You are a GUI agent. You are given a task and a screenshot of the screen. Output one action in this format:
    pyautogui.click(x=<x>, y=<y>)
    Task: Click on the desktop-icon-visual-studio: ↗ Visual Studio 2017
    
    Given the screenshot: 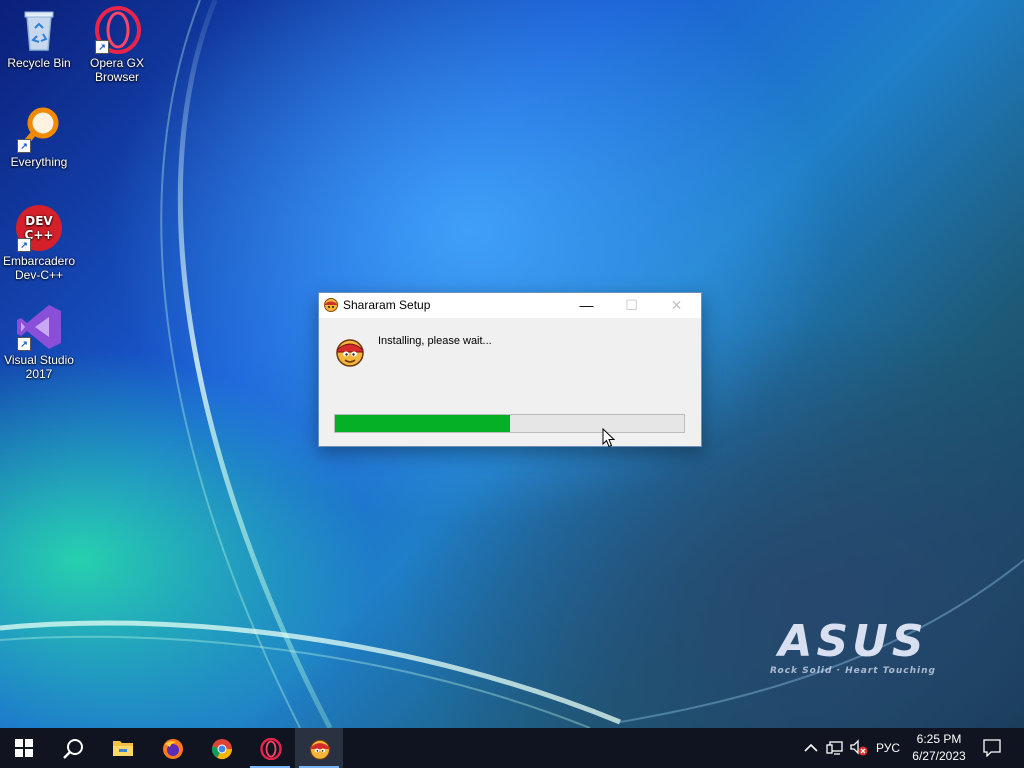 What is the action you would take?
    pyautogui.click(x=39, y=342)
    